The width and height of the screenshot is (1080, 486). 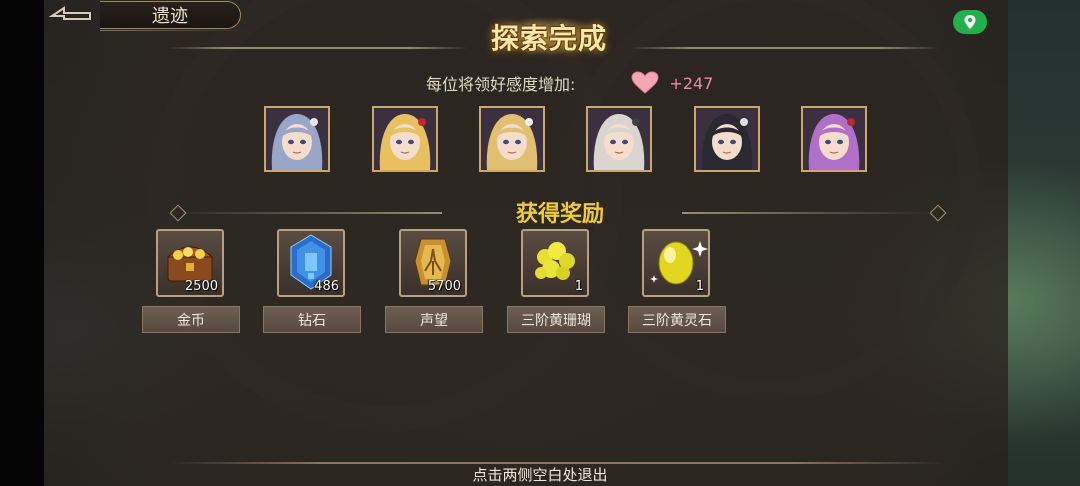 I want to click on reward-count: 486, so click(x=326, y=286).